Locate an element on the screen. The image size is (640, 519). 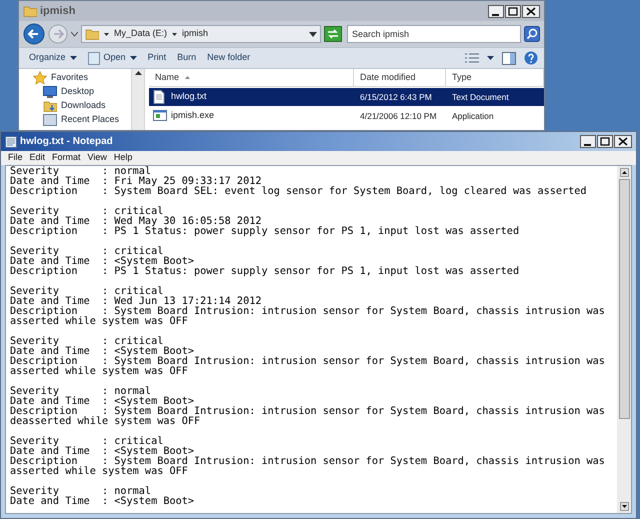
nav-item: Downloads is located at coordinates (83, 106).